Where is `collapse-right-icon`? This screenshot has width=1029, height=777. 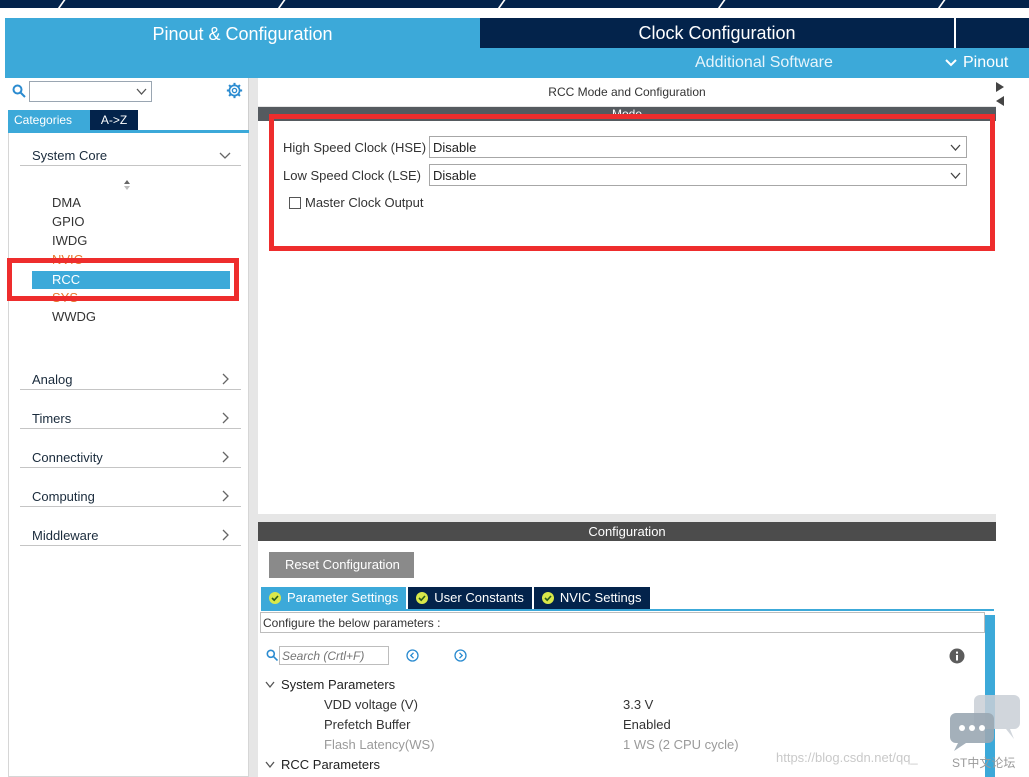
collapse-right-icon is located at coordinates (1000, 87).